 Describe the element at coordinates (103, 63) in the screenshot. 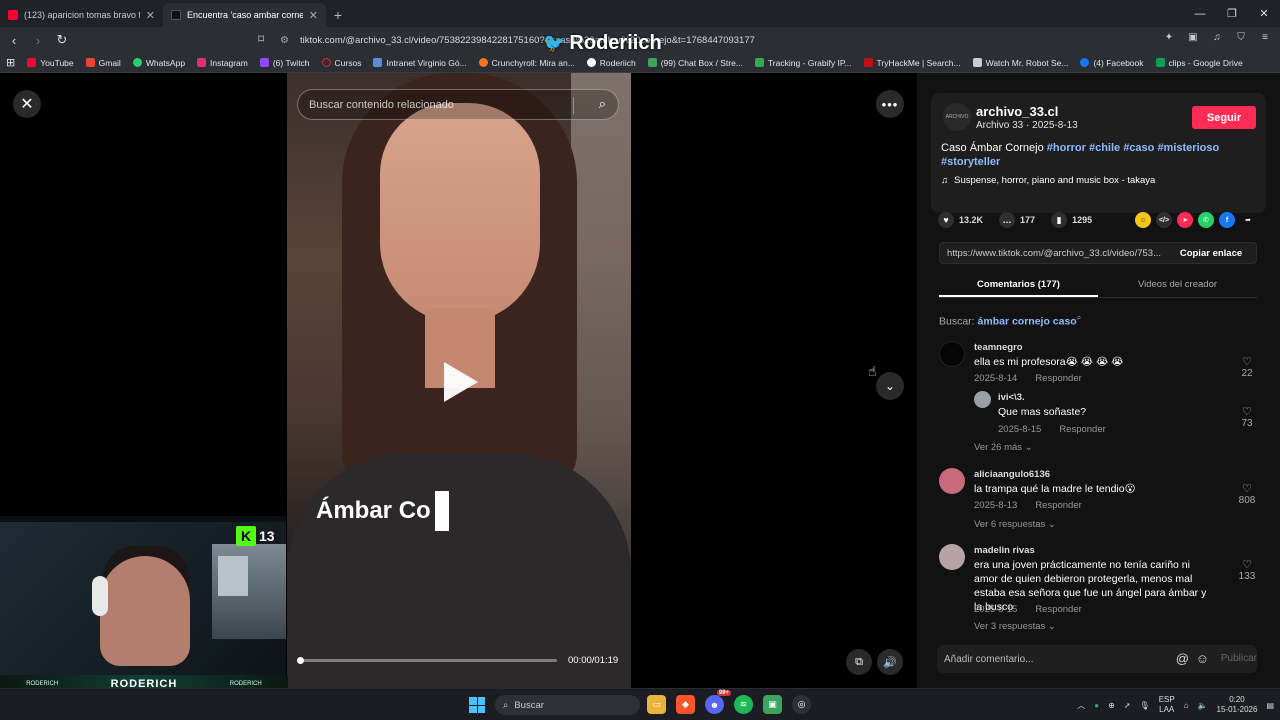

I see `bookmark-gmail: Gmail` at that location.